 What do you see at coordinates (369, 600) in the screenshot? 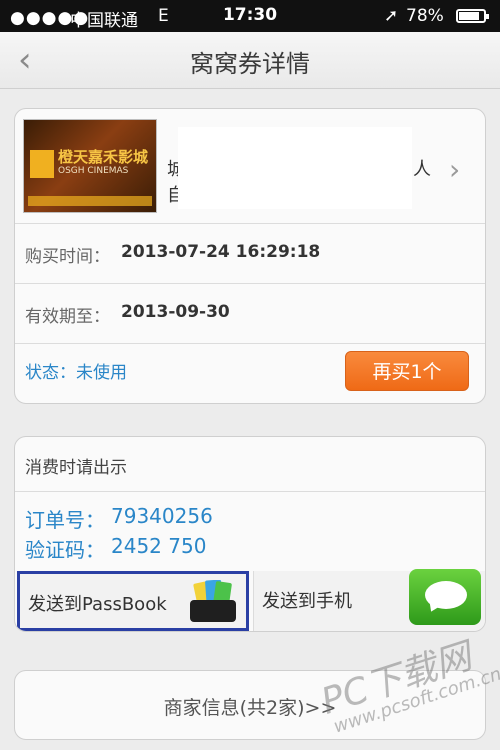
I see `send-to-phone-button: 发送到手机` at bounding box center [369, 600].